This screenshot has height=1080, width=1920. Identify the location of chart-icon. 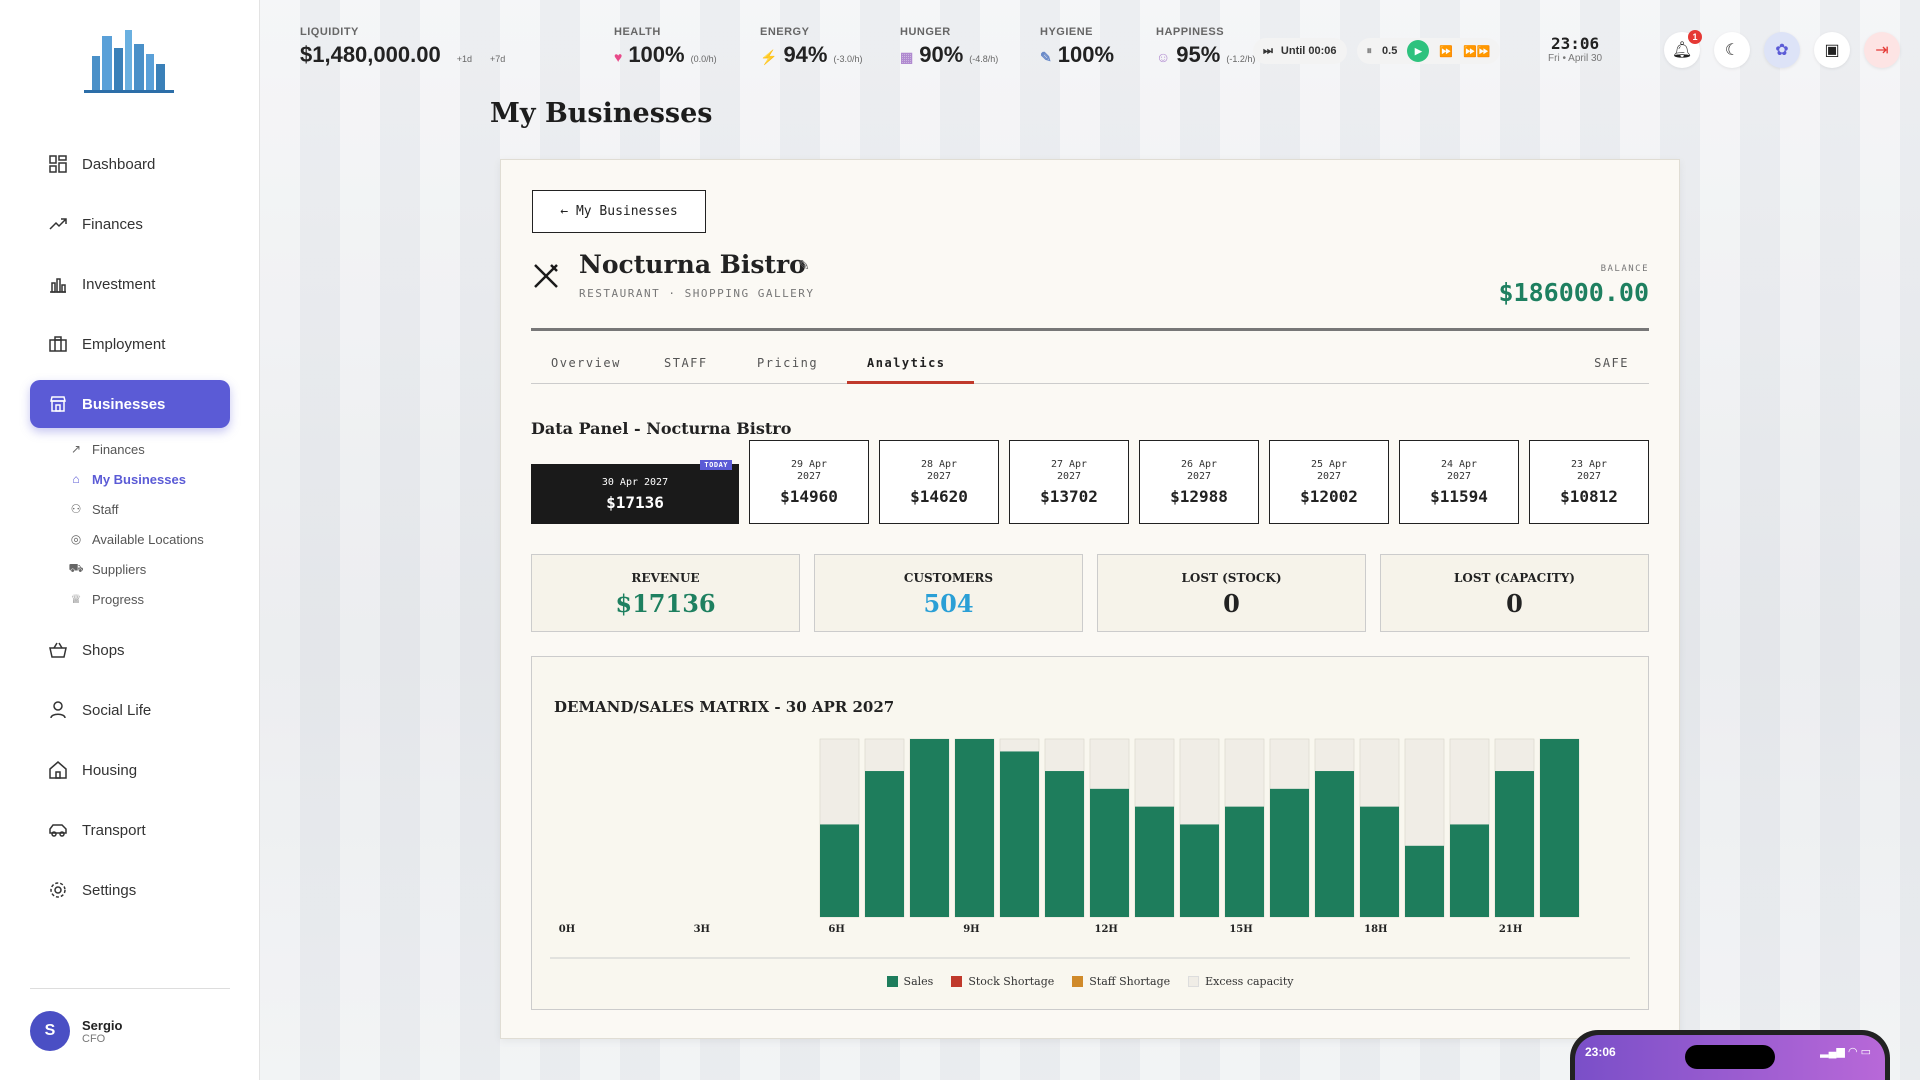
(58, 284).